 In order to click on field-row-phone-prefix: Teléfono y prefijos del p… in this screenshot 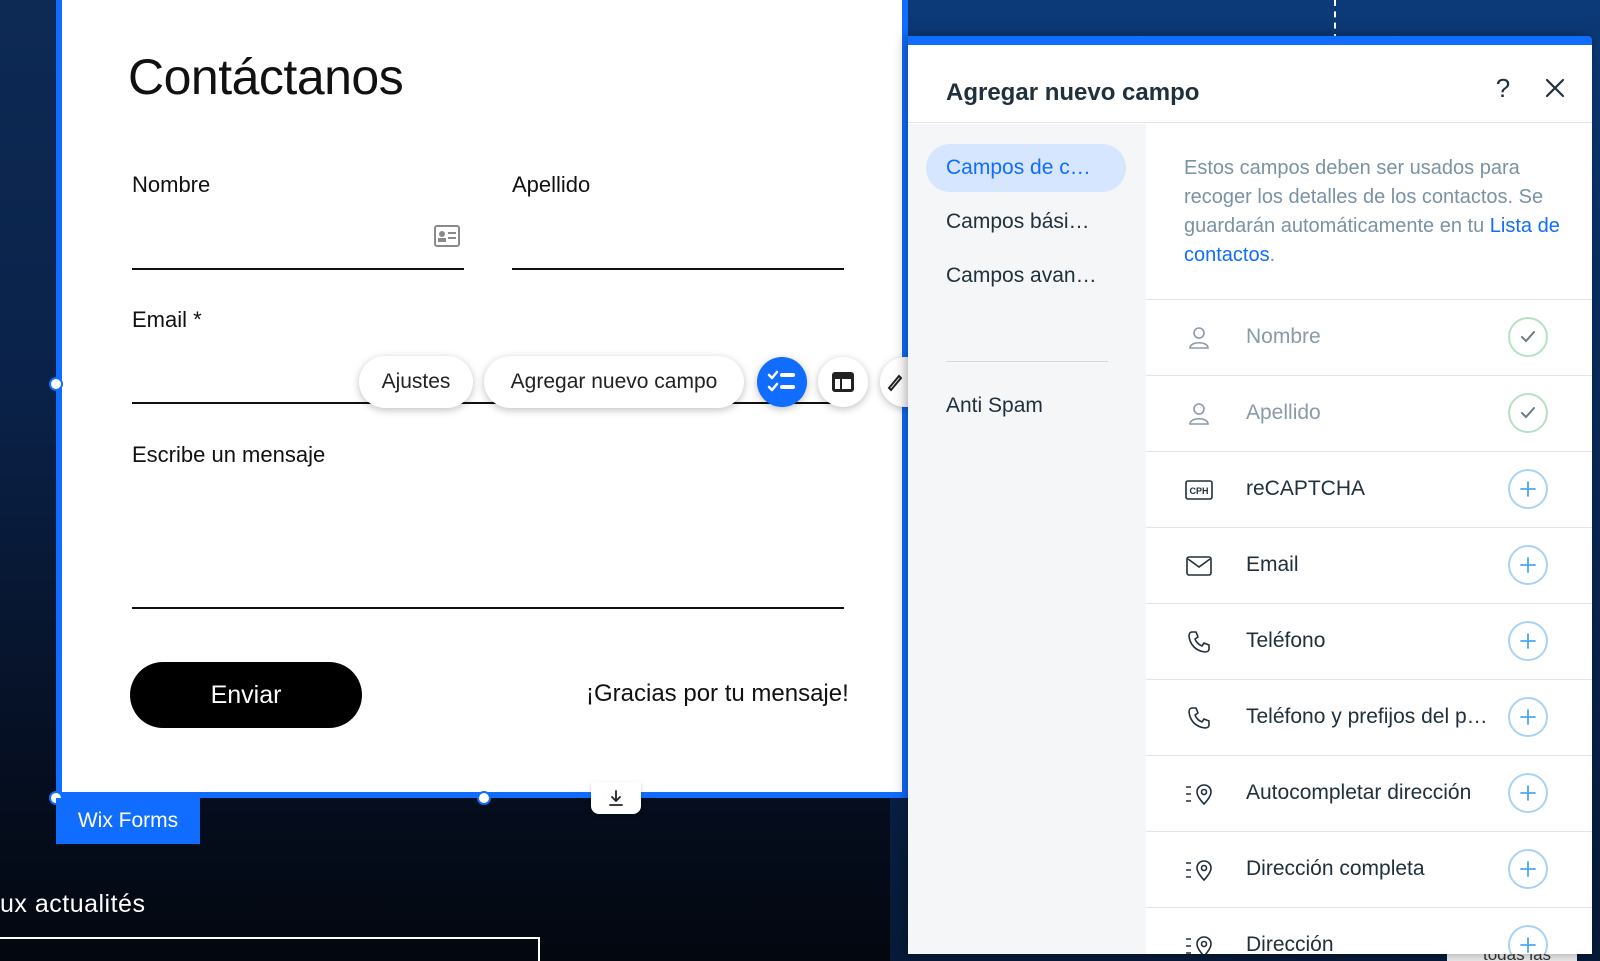, I will do `click(1369, 717)`.